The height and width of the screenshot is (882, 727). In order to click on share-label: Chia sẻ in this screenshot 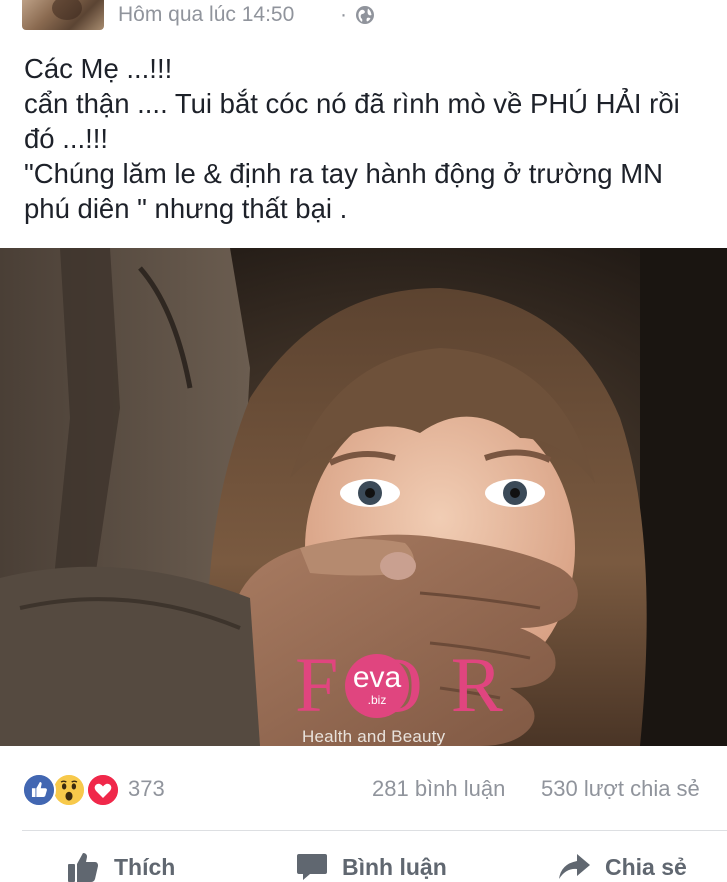, I will do `click(646, 866)`.